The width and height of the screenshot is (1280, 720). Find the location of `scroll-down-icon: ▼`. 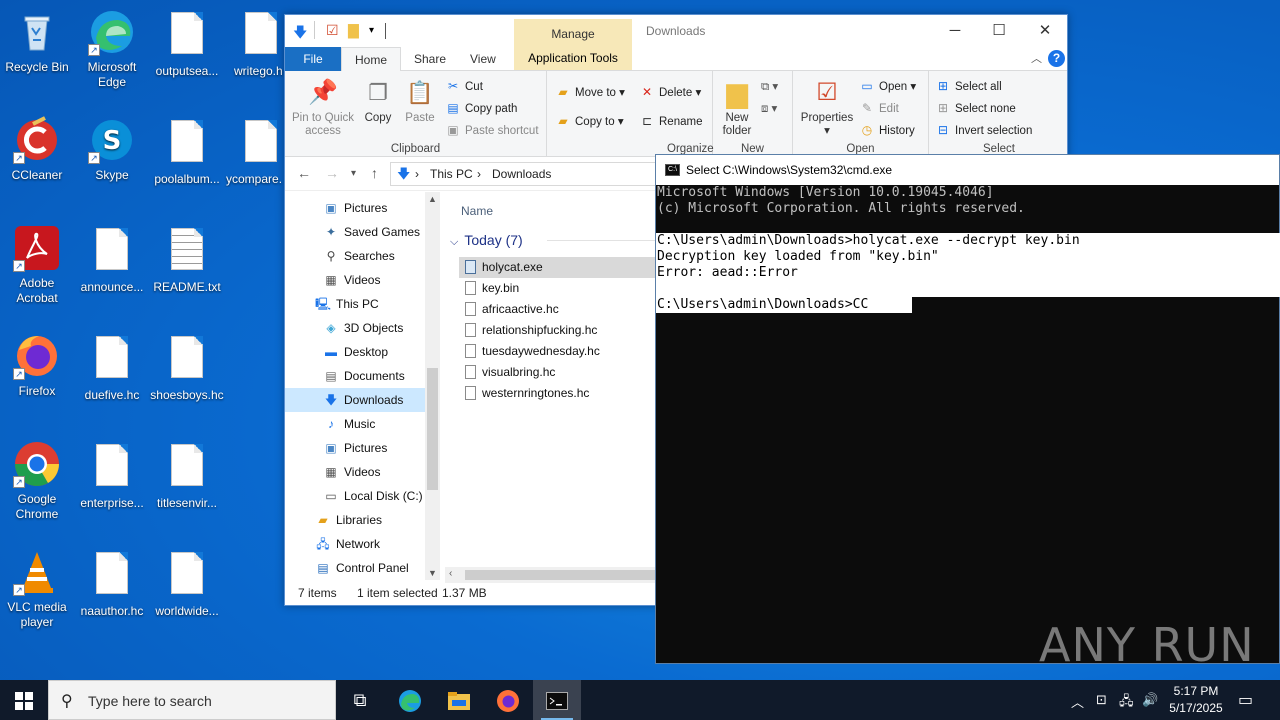

scroll-down-icon: ▼ is located at coordinates (432, 573).